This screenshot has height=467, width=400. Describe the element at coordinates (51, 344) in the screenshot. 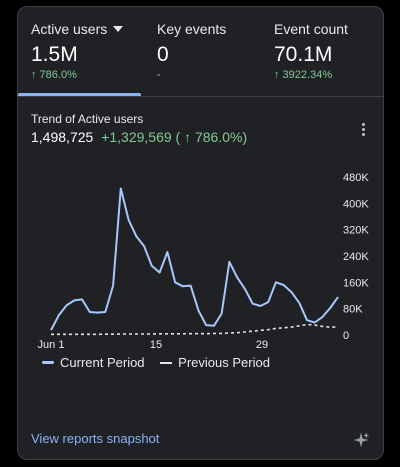

I see `x-tick-label: Jun 1` at that location.